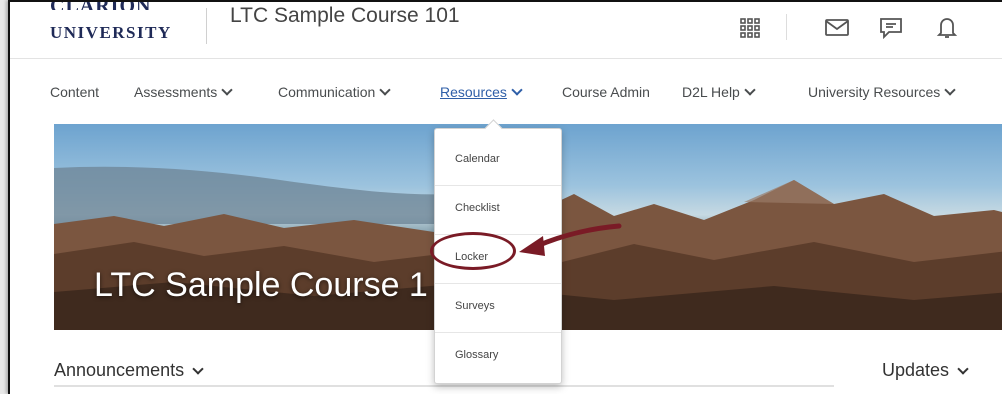  What do you see at coordinates (837, 27) in the screenshot?
I see `mail-icon` at bounding box center [837, 27].